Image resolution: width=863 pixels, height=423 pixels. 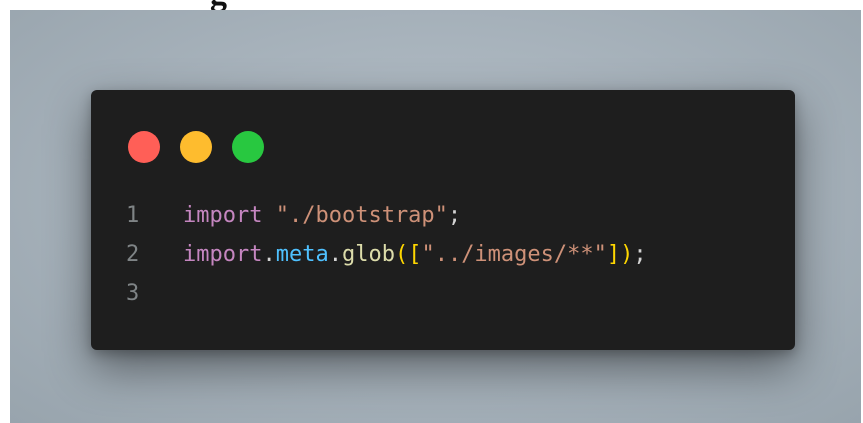 I want to click on maximize-dot-icon, so click(x=248, y=147).